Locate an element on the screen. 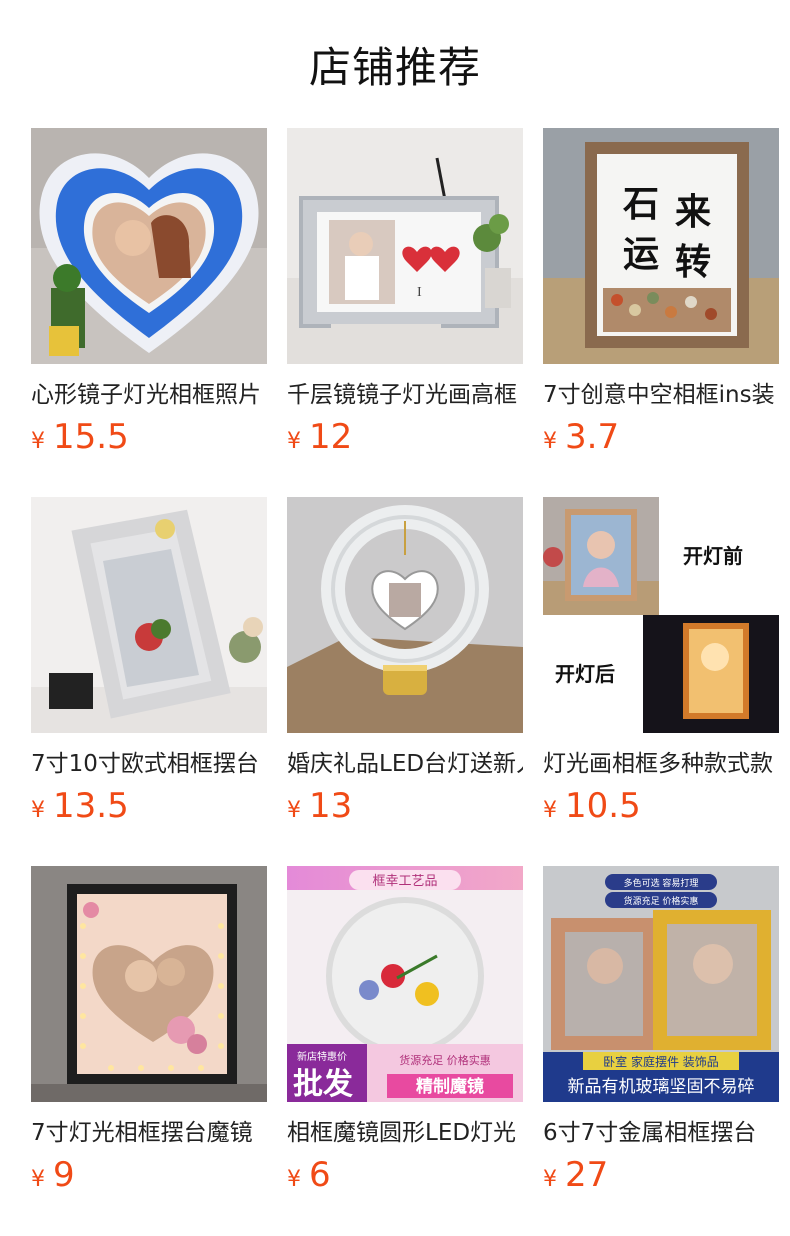 This screenshot has height=1236, width=790. price-value: 10.5 is located at coordinates (603, 806).